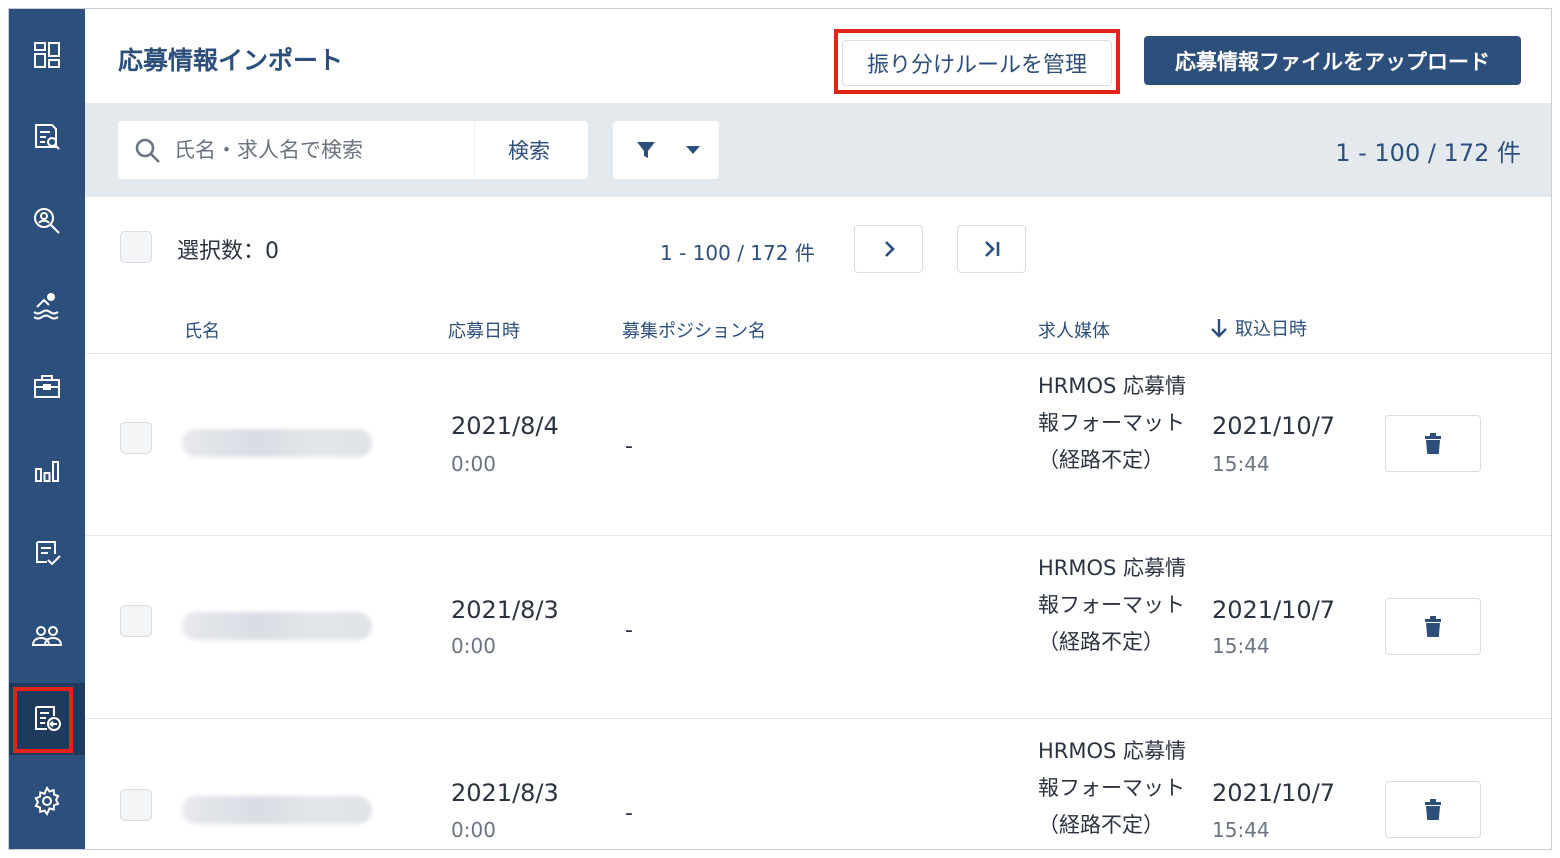 The image size is (1560, 858). I want to click on sidebar-highlight-box, so click(43, 720).